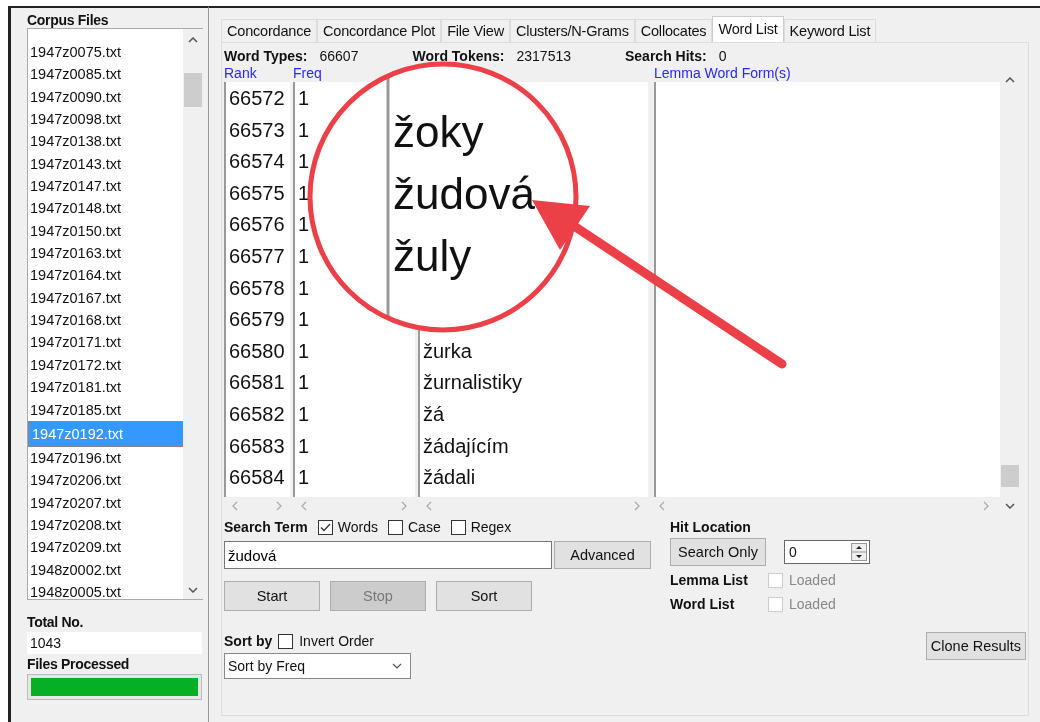 This screenshot has width=1040, height=722. I want to click on file-item: 1947z0172.txt, so click(75, 365).